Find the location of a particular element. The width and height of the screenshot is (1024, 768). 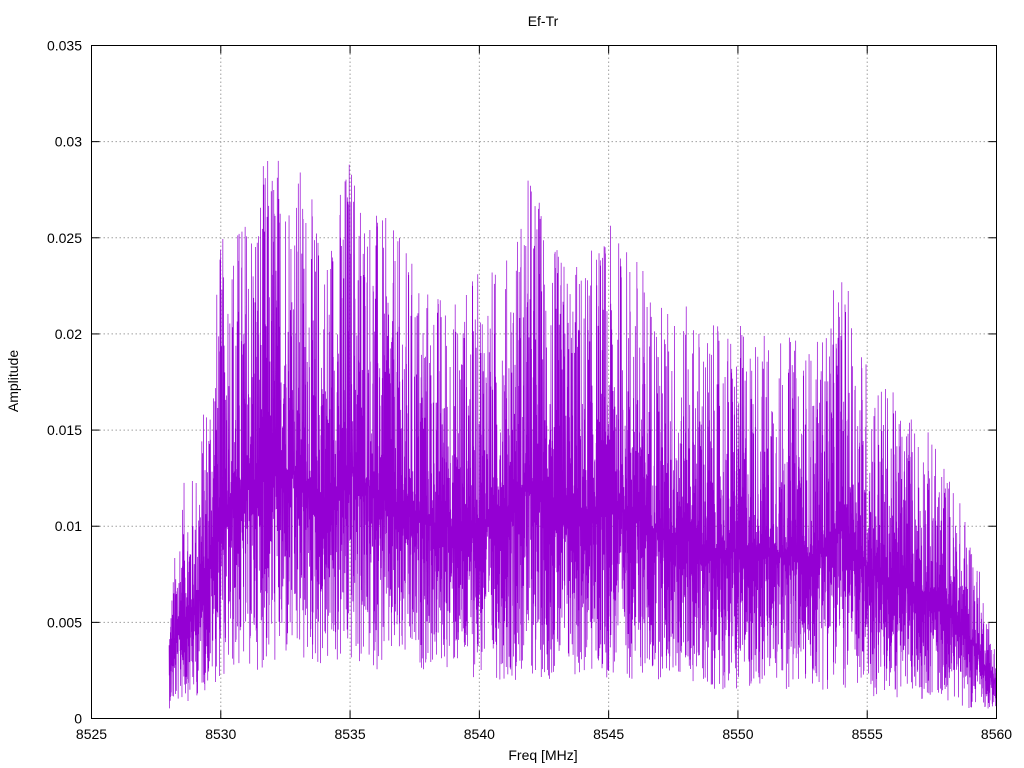

x-tick-label: 8535 is located at coordinates (349, 734).